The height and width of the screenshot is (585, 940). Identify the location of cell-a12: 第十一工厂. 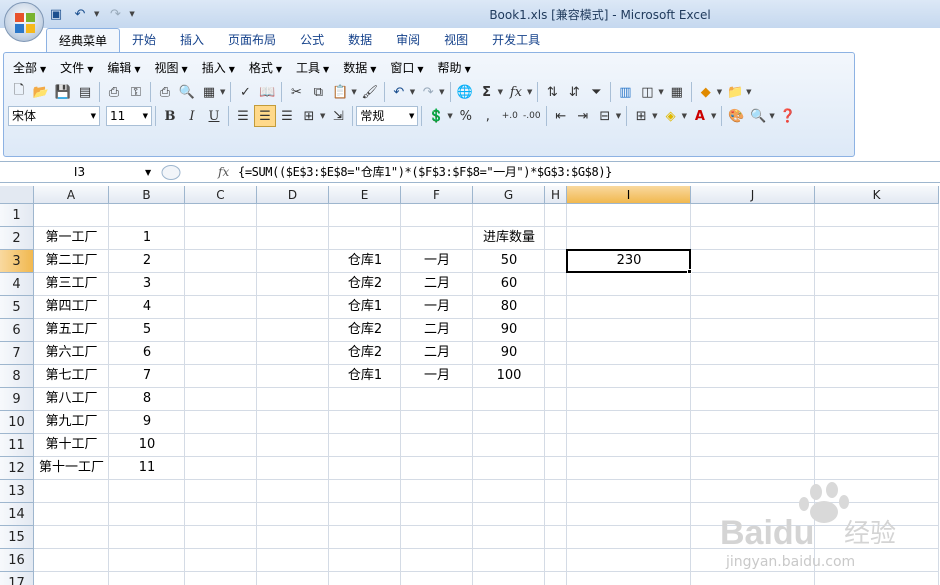
(71, 468).